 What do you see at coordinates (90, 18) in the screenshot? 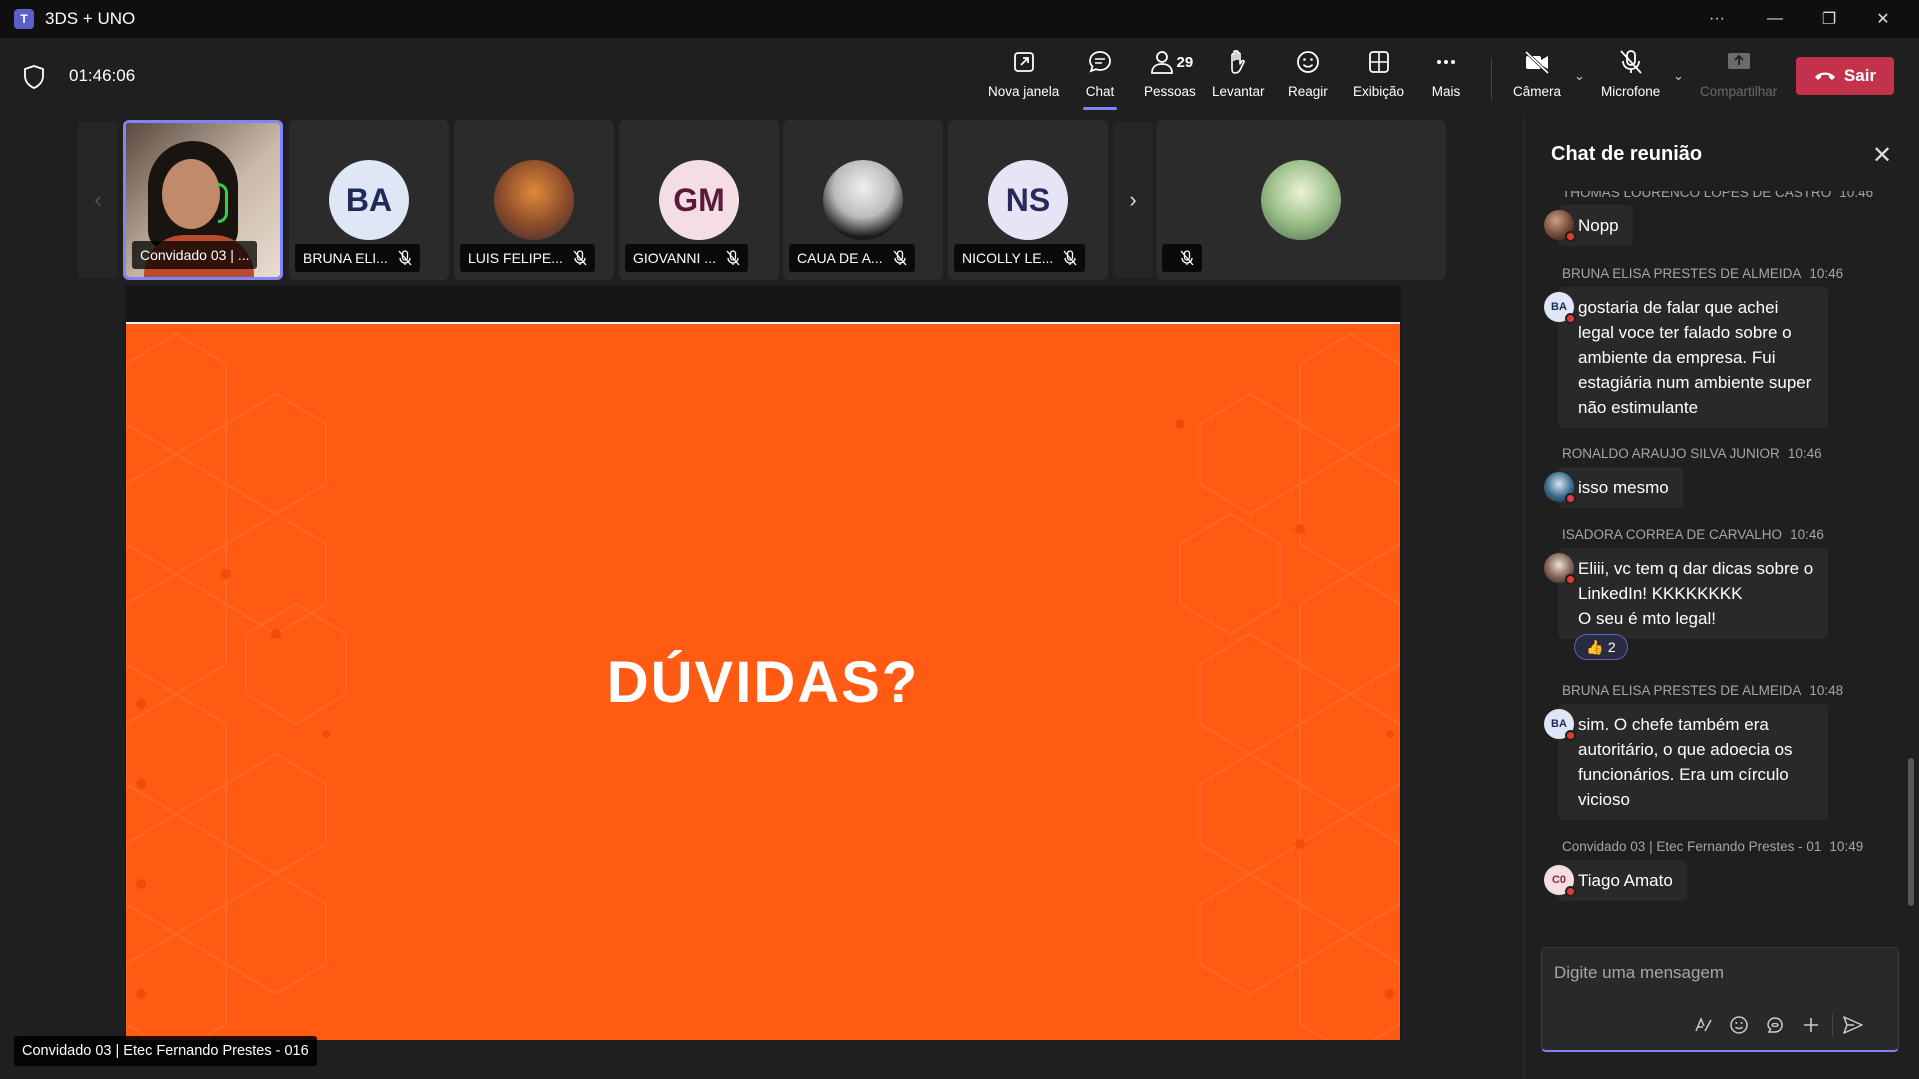
I see `window-title: 3DS + UNO` at bounding box center [90, 18].